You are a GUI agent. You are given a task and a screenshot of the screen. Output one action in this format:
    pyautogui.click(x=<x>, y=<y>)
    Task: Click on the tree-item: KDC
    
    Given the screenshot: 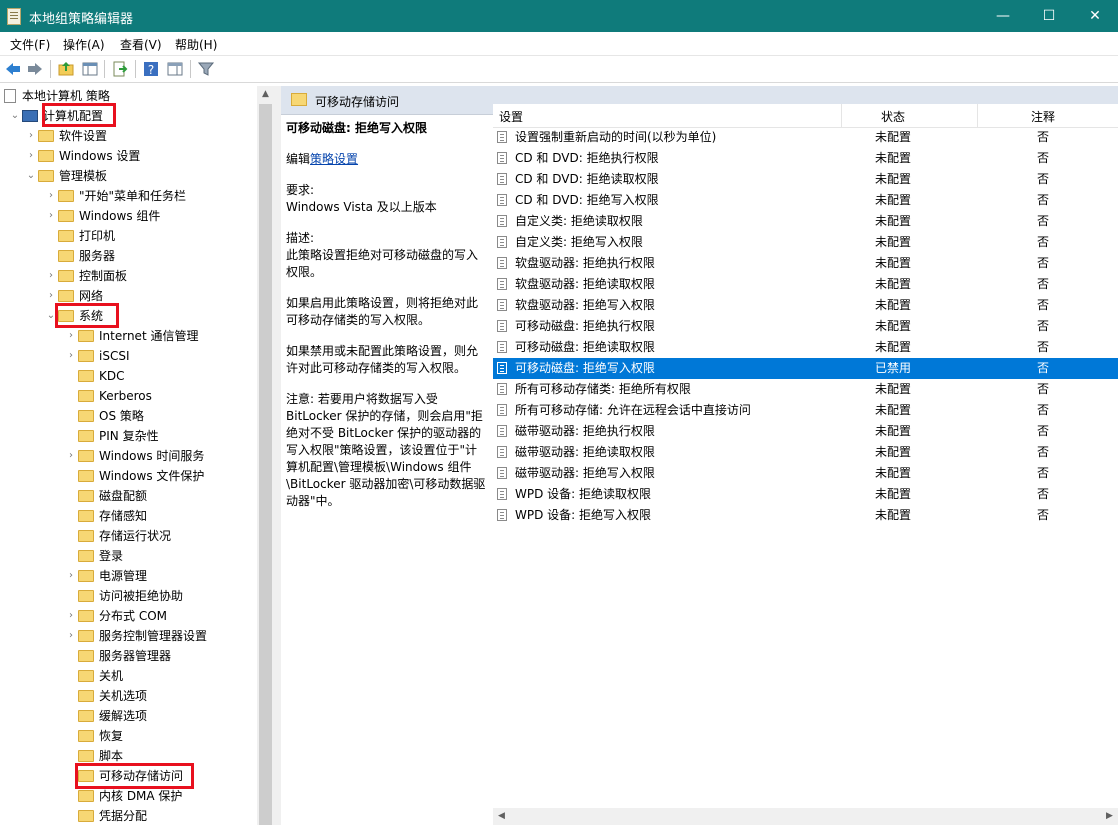 What is the action you would take?
    pyautogui.click(x=94, y=376)
    